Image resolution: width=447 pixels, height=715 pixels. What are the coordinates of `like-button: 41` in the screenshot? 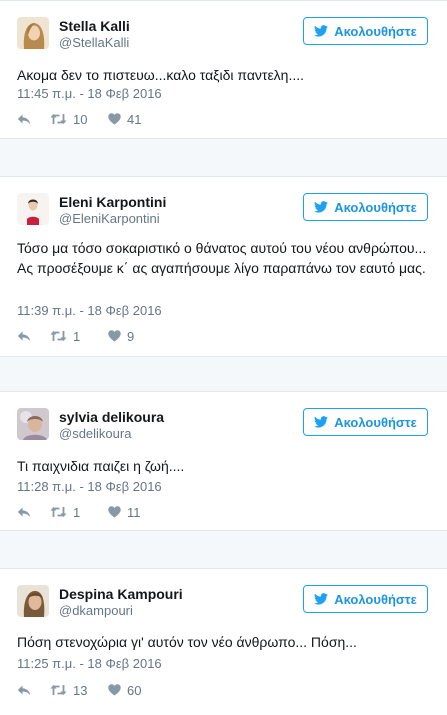 It's located at (124, 119).